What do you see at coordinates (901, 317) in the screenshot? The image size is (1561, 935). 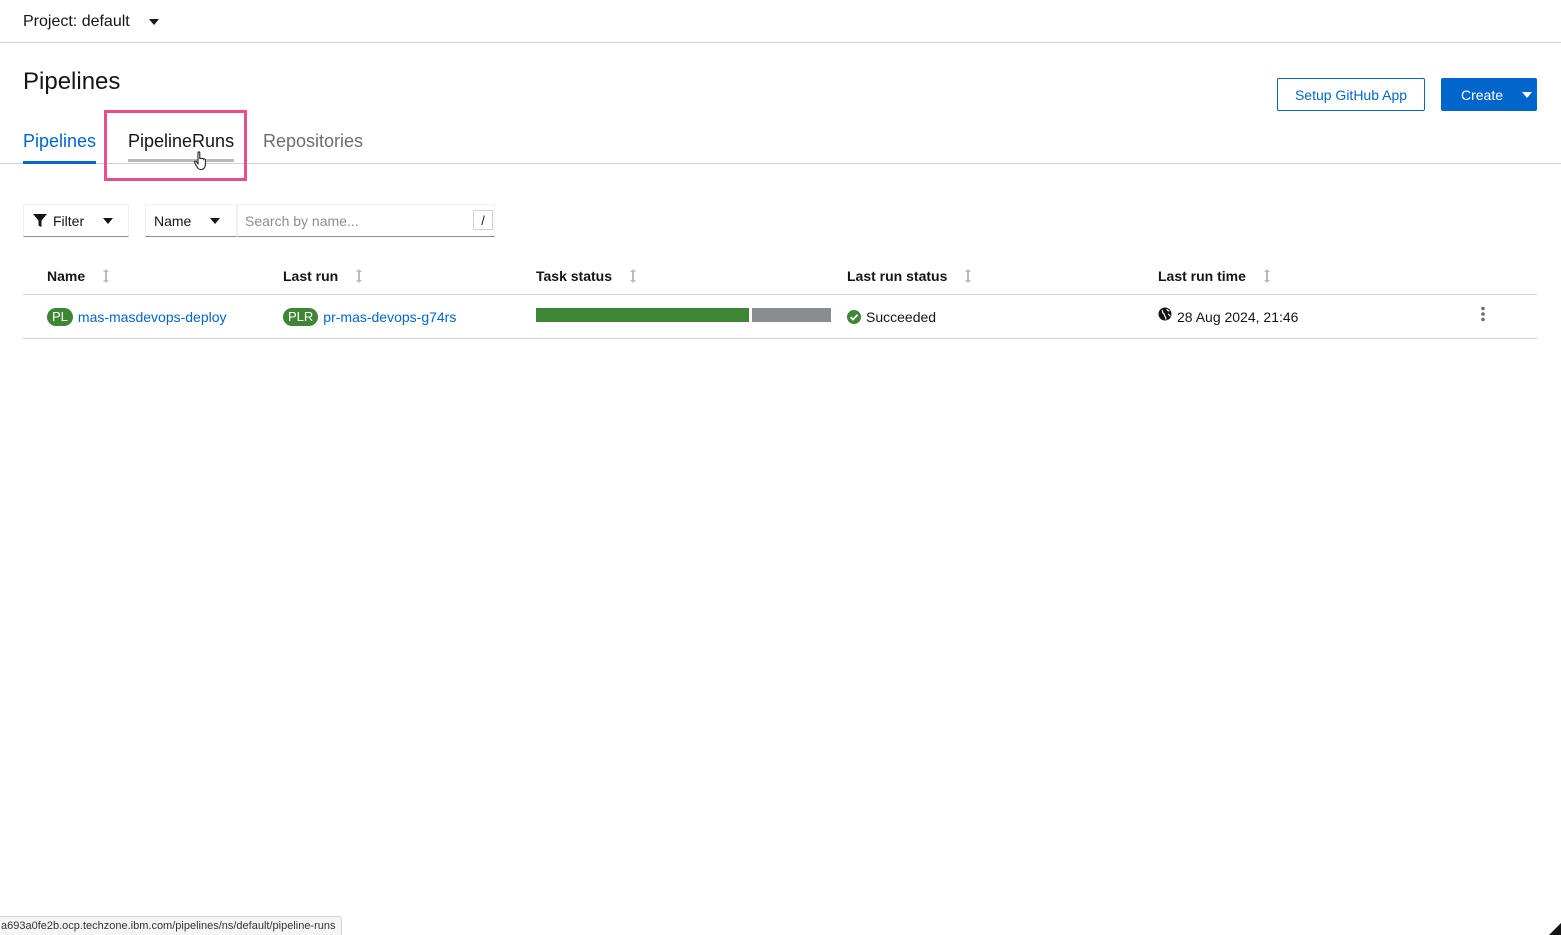 I see `last-run-status-text: Succeeded` at bounding box center [901, 317].